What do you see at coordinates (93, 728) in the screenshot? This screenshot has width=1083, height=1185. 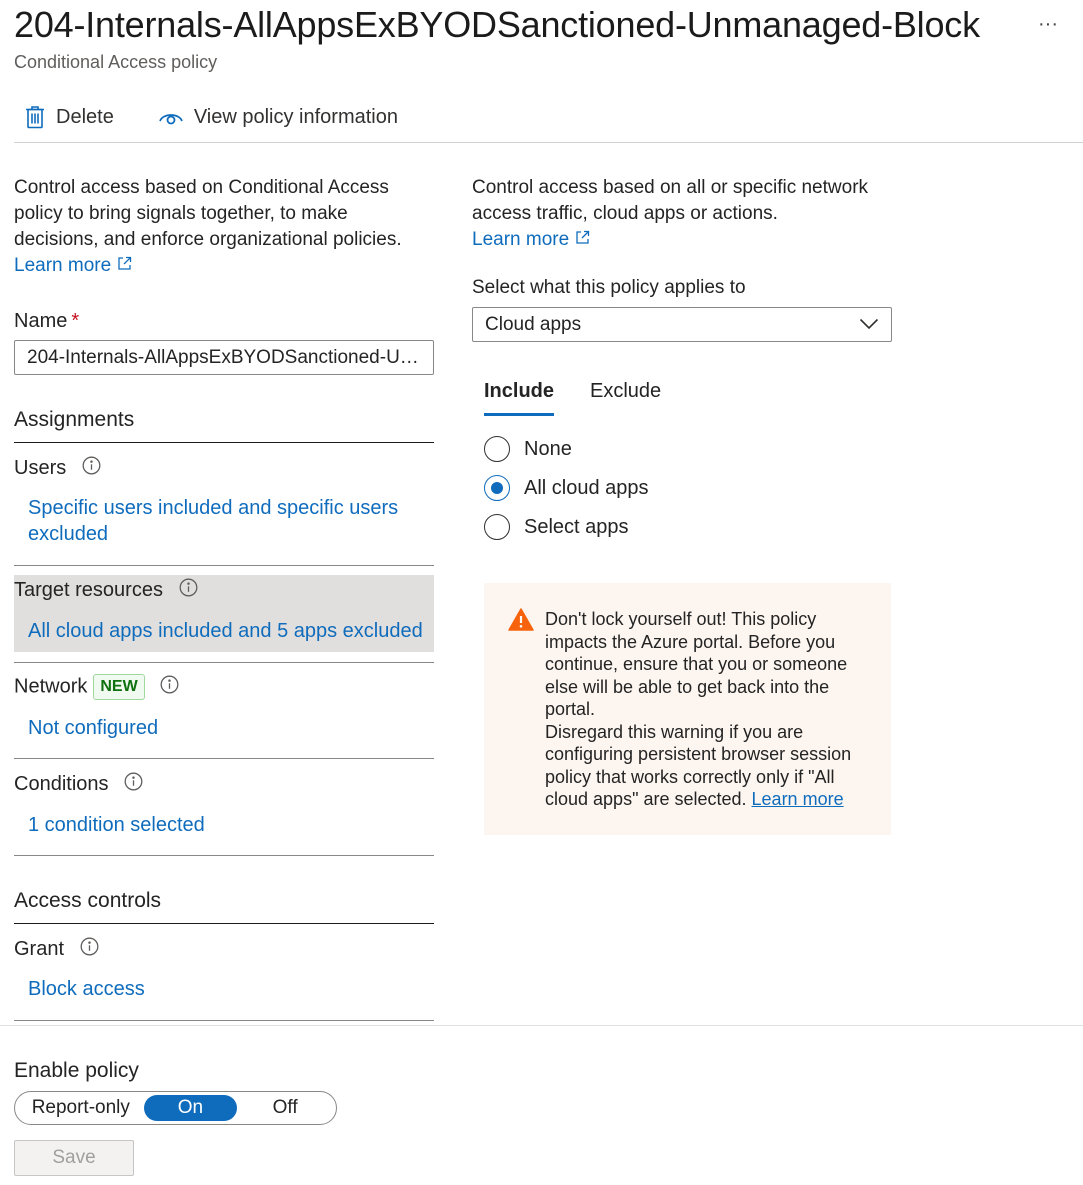 I see `network-link: Not configured` at bounding box center [93, 728].